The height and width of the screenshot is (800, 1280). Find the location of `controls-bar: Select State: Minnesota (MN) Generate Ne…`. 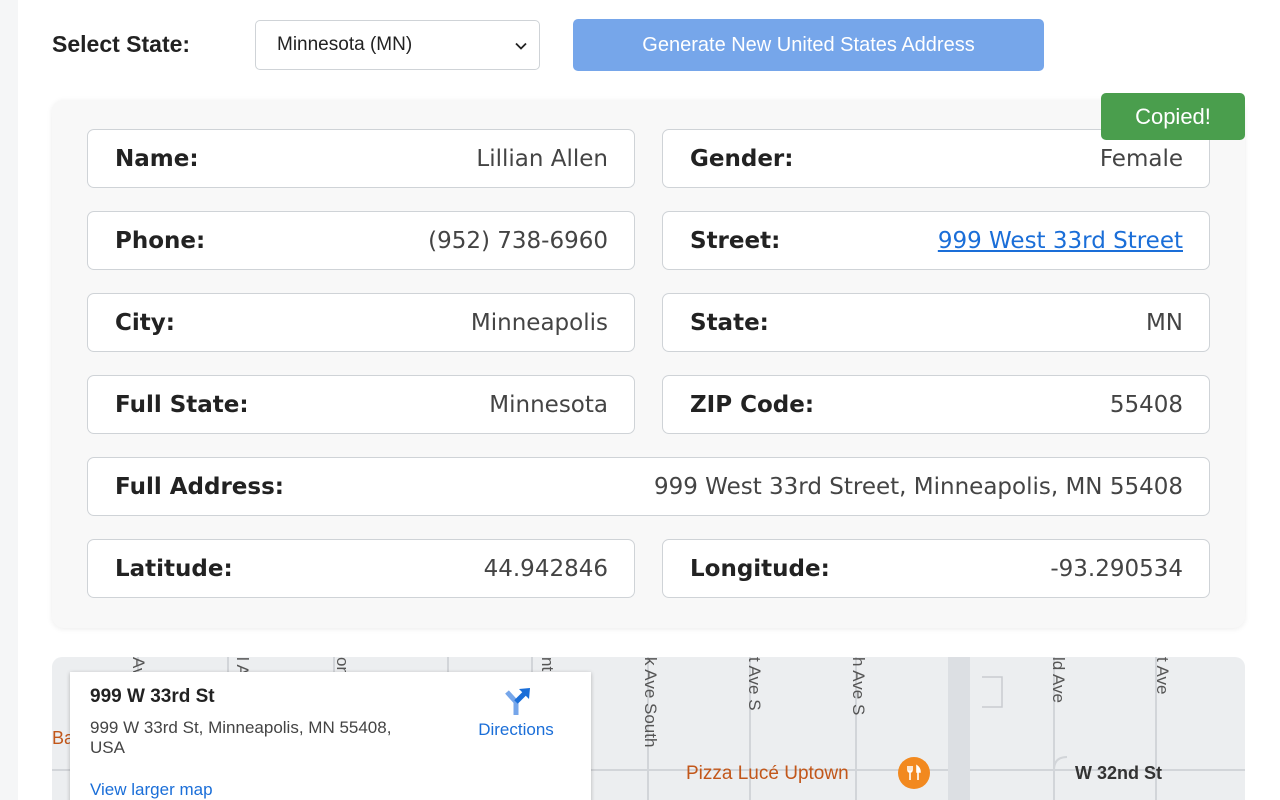

controls-bar: Select State: Minnesota (MN) Generate Ne… is located at coordinates (557, 45).